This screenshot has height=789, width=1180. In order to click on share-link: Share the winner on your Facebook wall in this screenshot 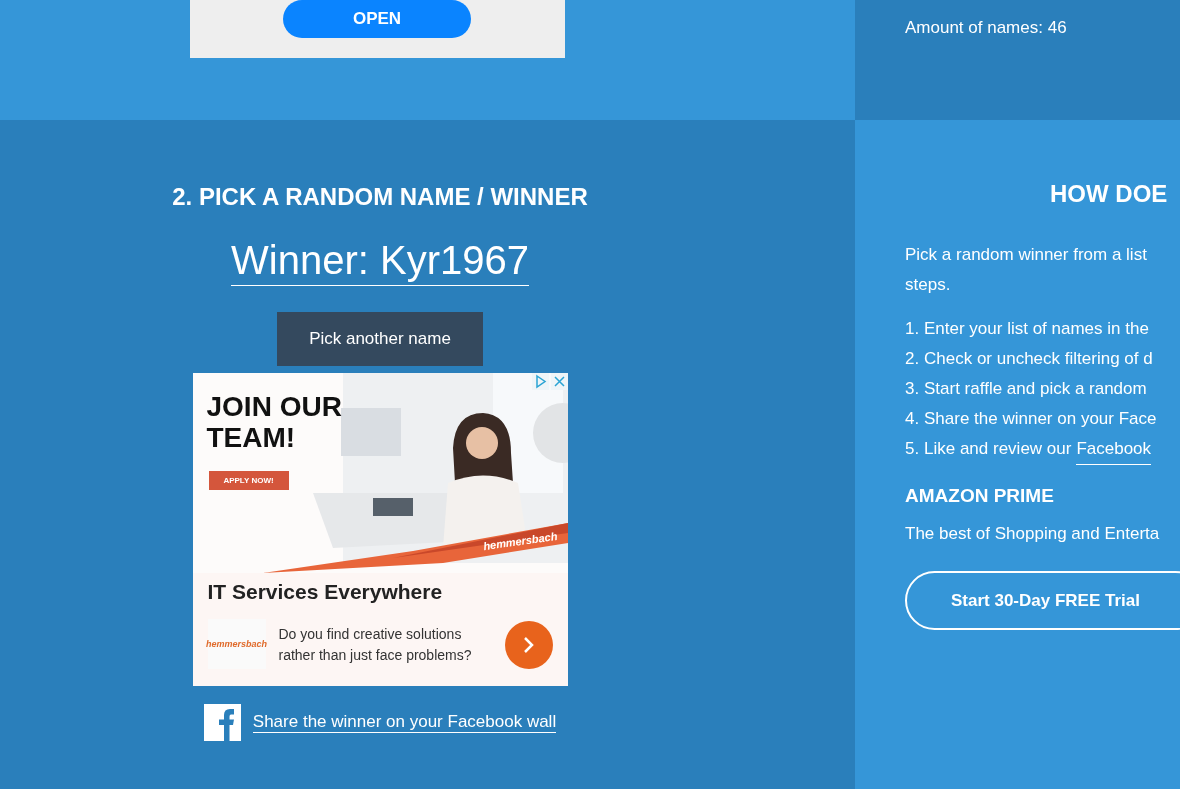, I will do `click(404, 722)`.